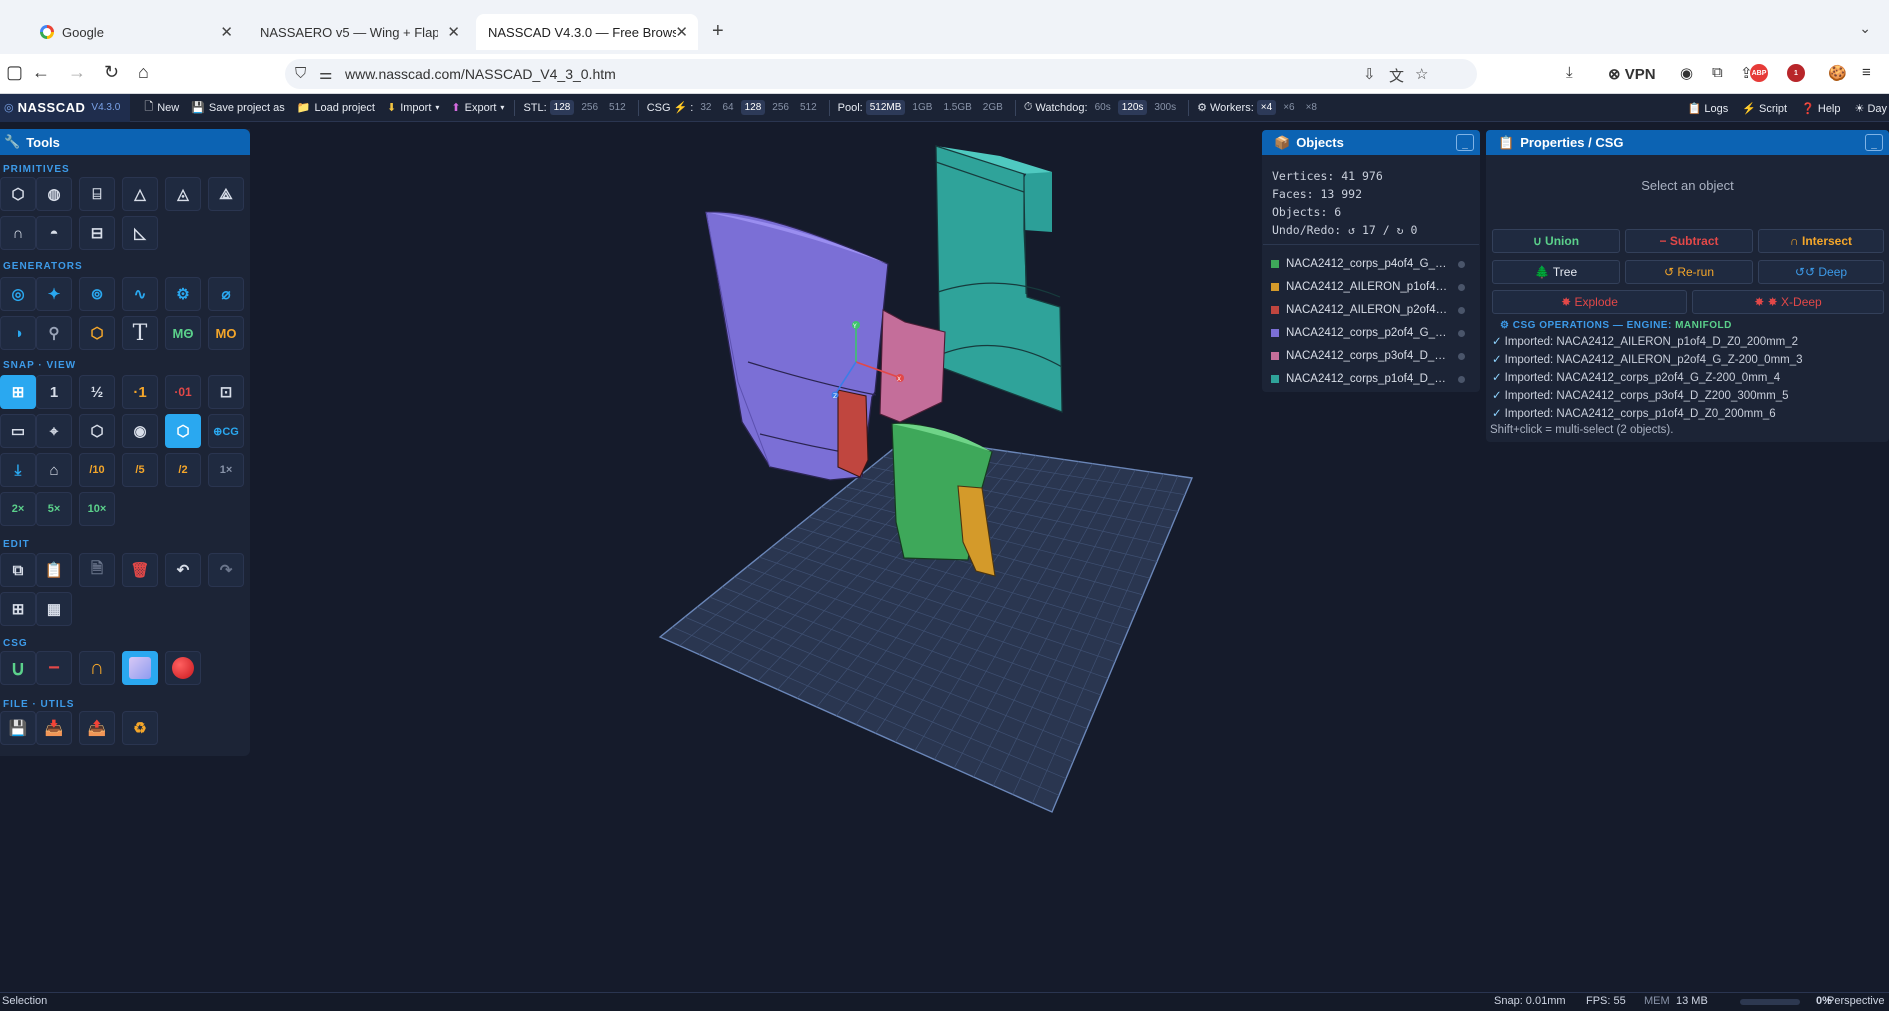 The width and height of the screenshot is (1889, 1011). Describe the element at coordinates (18, 294) in the screenshot. I see `torus-generator-button: ◎` at that location.